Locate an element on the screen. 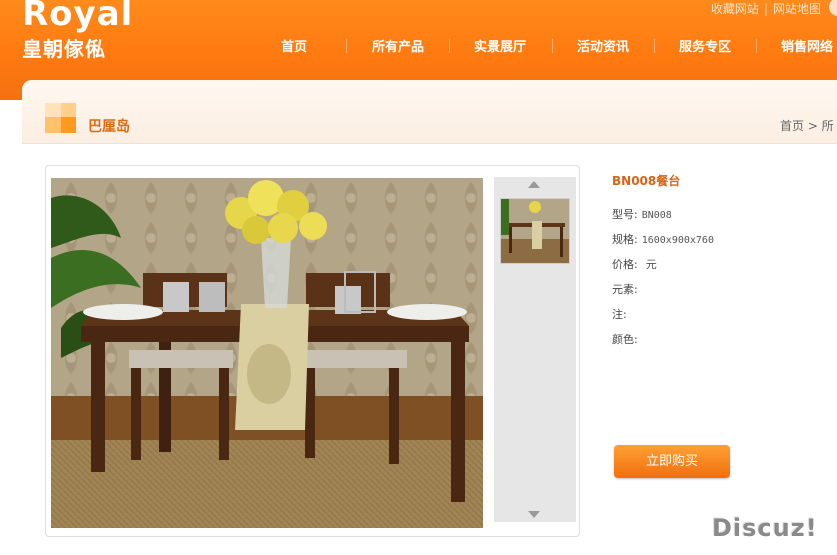 This screenshot has height=555, width=837. product-name: BN008餐台 is located at coordinates (646, 181).